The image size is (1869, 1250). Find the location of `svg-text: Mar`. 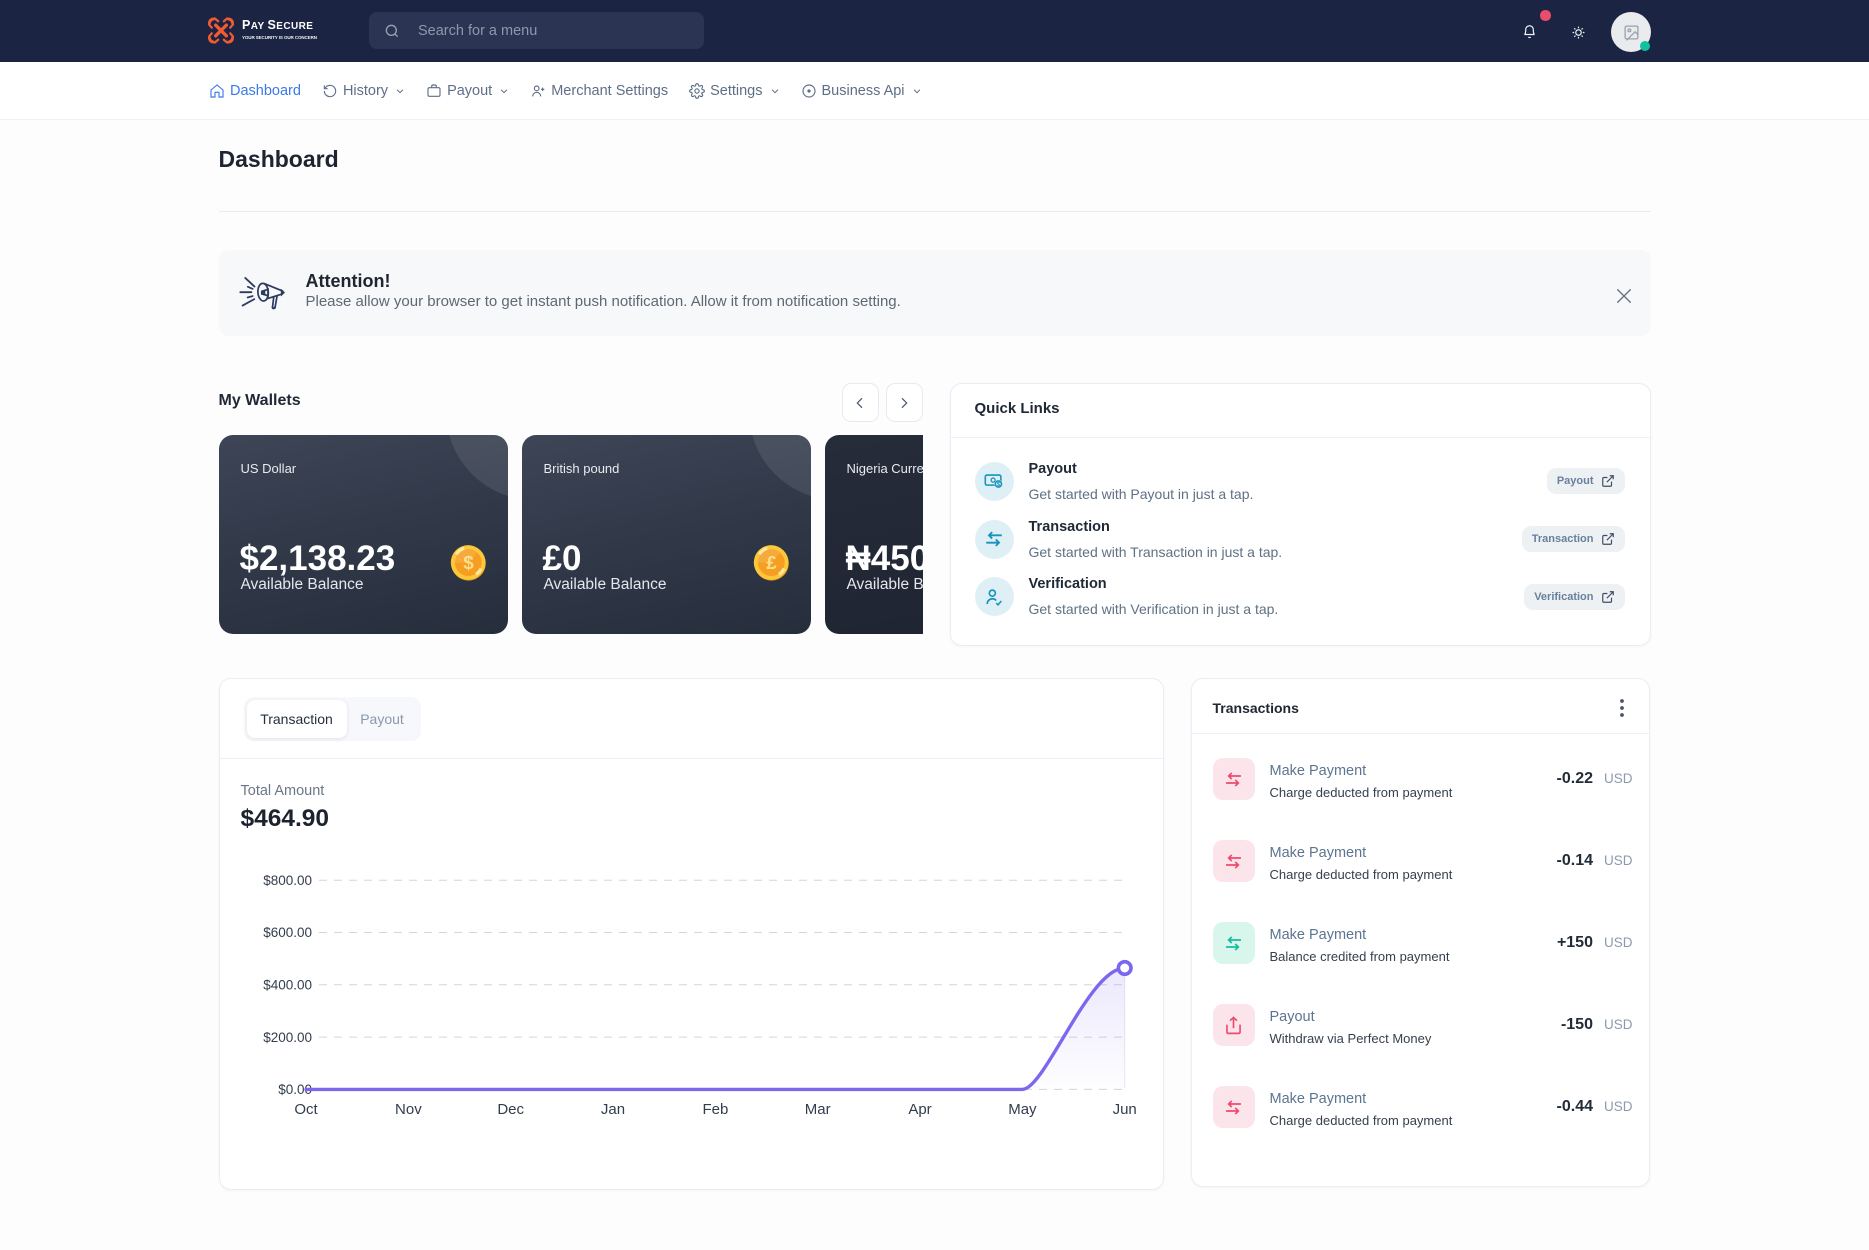

svg-text: Mar is located at coordinates (817, 1109).